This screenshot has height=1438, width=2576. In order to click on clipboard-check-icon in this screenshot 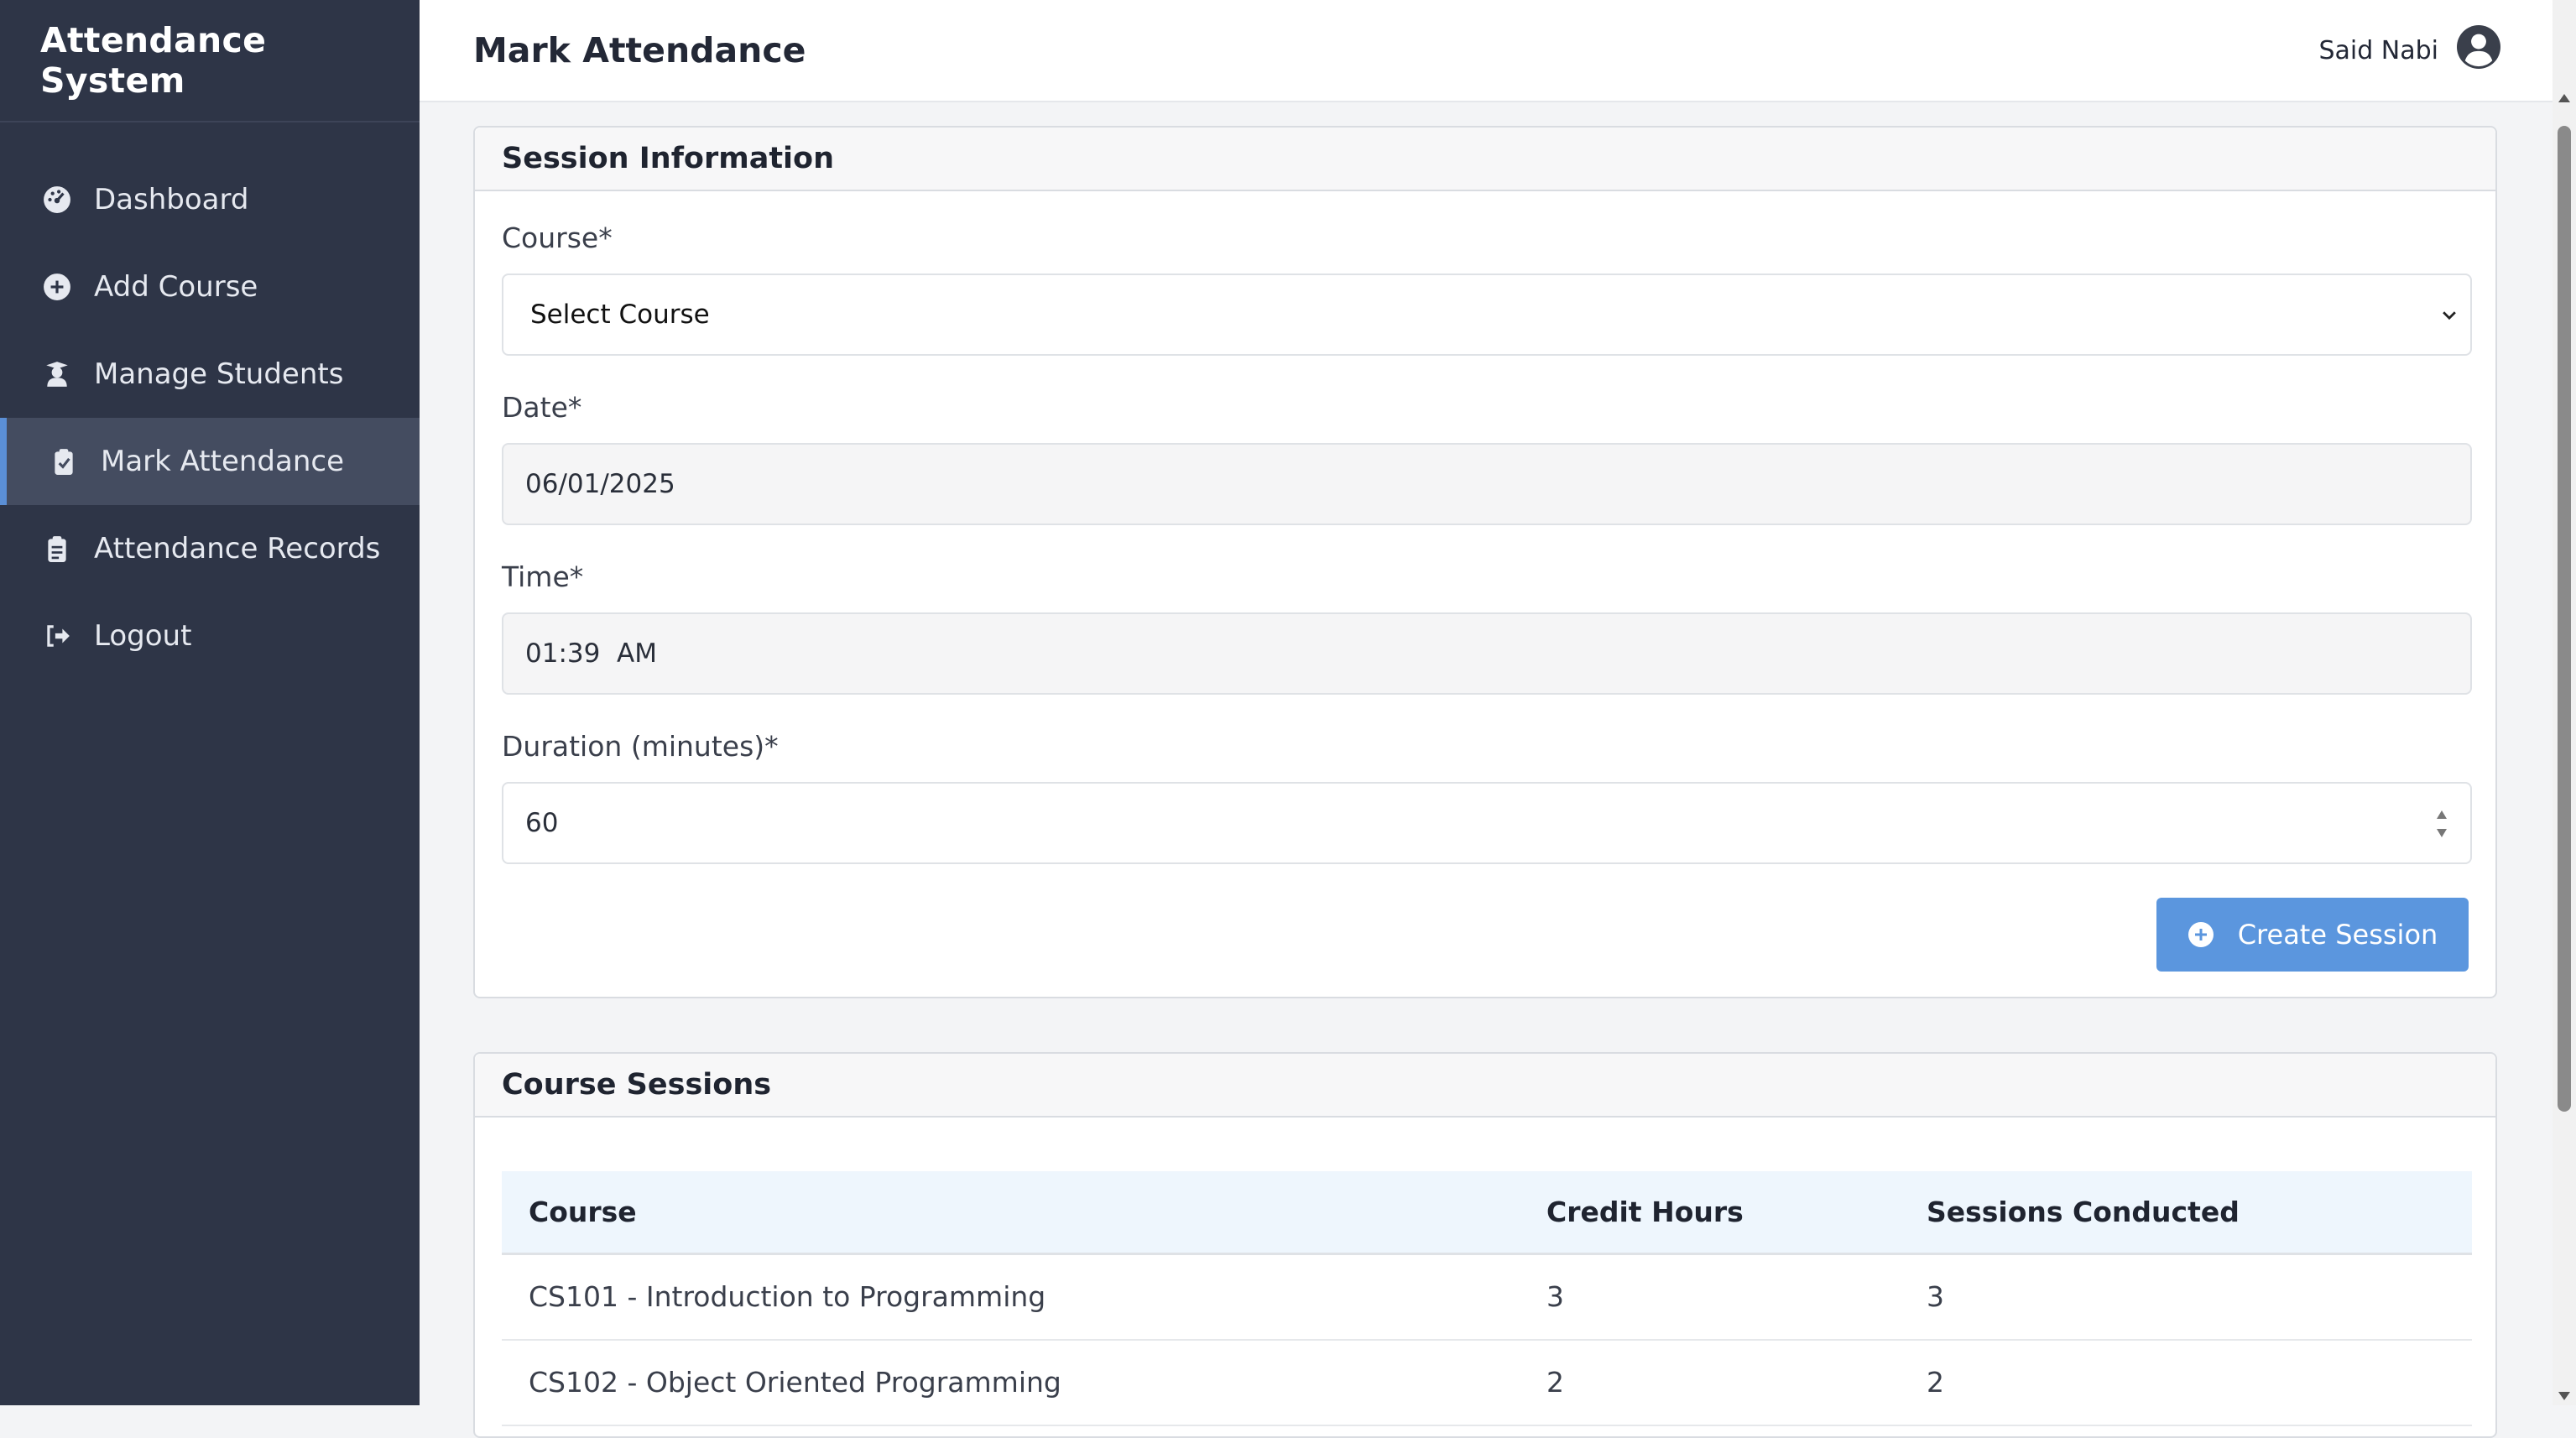, I will do `click(64, 462)`.